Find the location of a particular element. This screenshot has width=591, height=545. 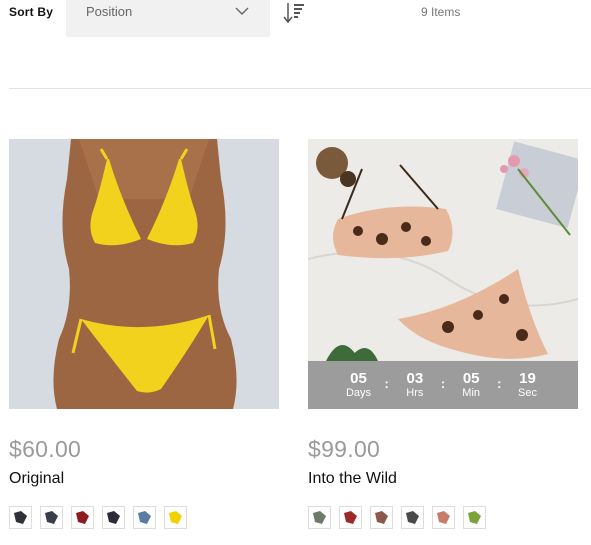

toolbar: Sort By Position 9 Items is located at coordinates (295, 20).